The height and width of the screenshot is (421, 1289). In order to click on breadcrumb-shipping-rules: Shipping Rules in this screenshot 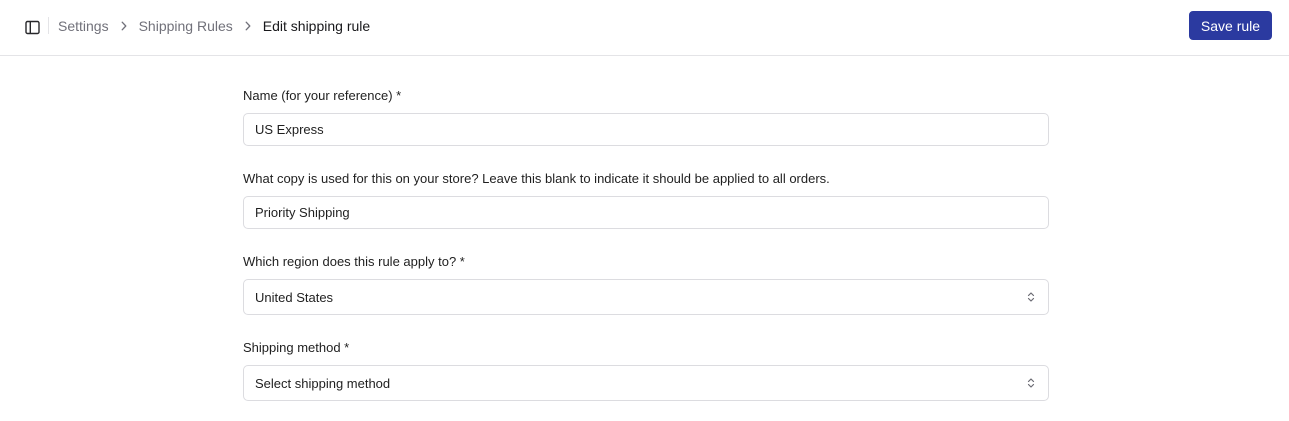, I will do `click(186, 26)`.